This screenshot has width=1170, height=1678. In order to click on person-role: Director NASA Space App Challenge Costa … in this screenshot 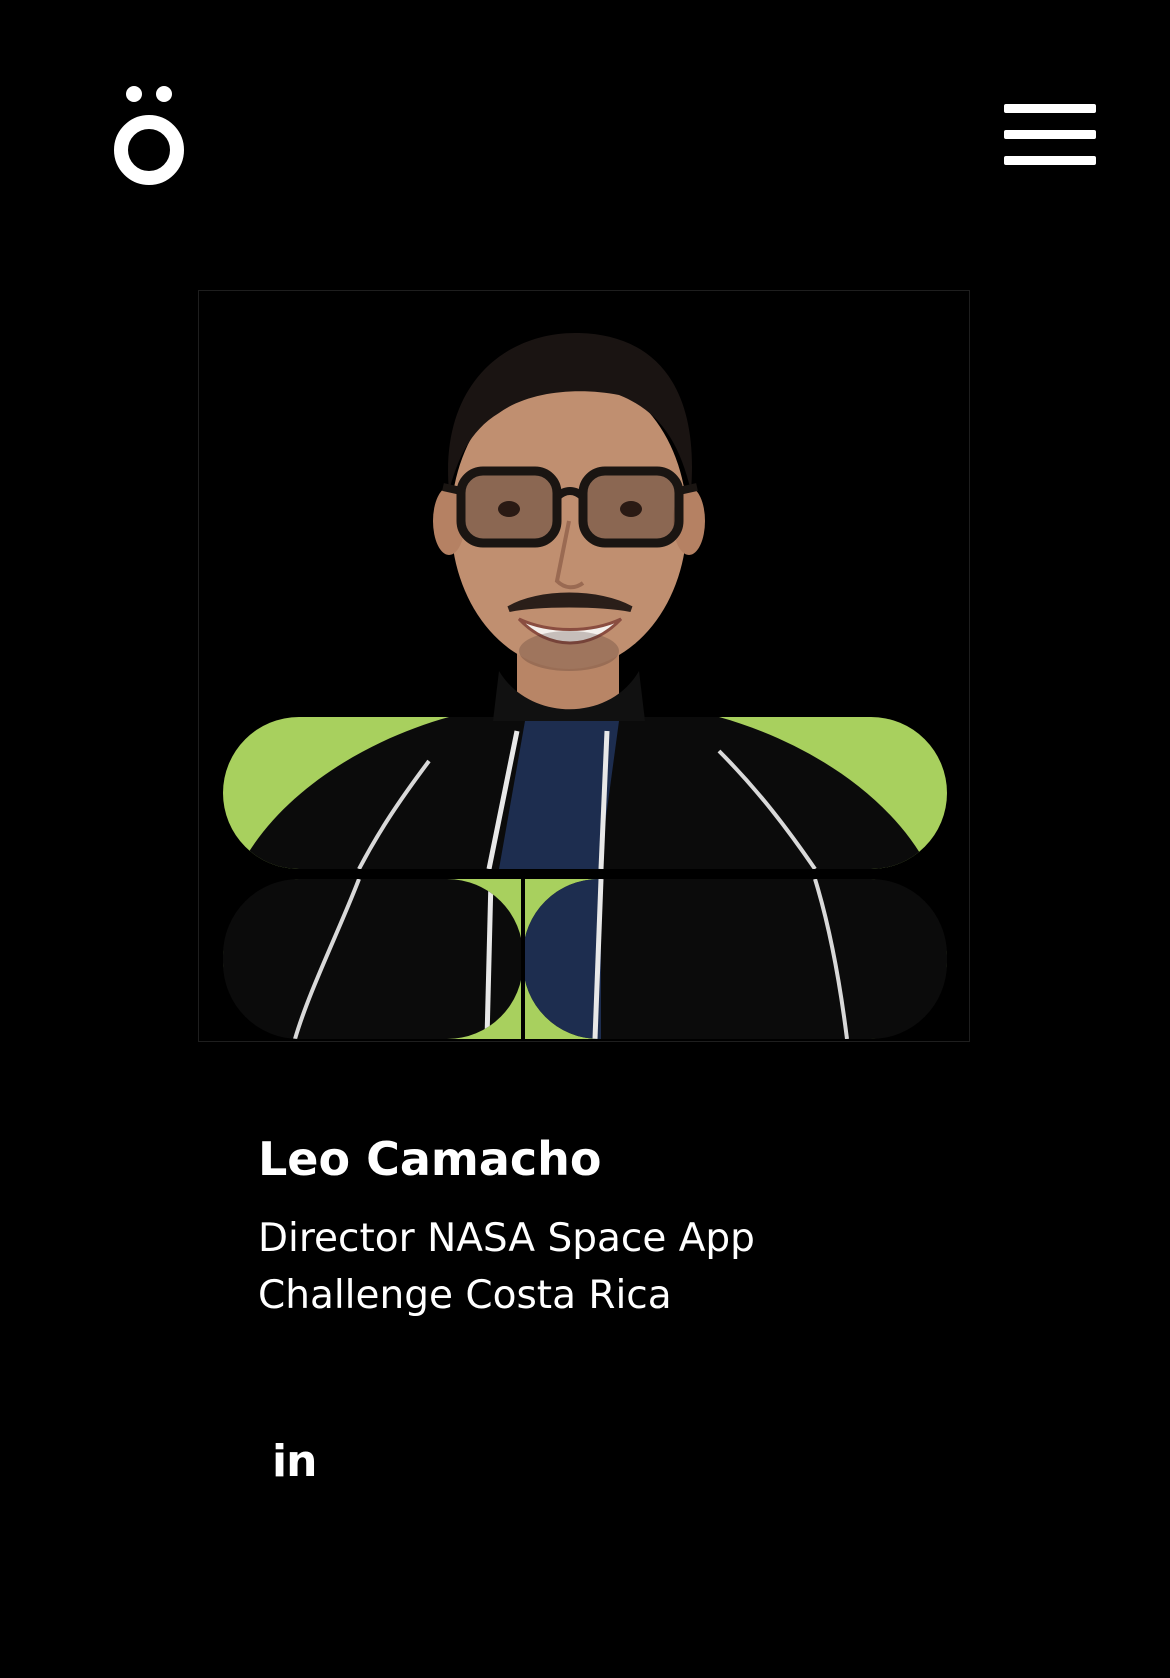, I will do `click(506, 1267)`.